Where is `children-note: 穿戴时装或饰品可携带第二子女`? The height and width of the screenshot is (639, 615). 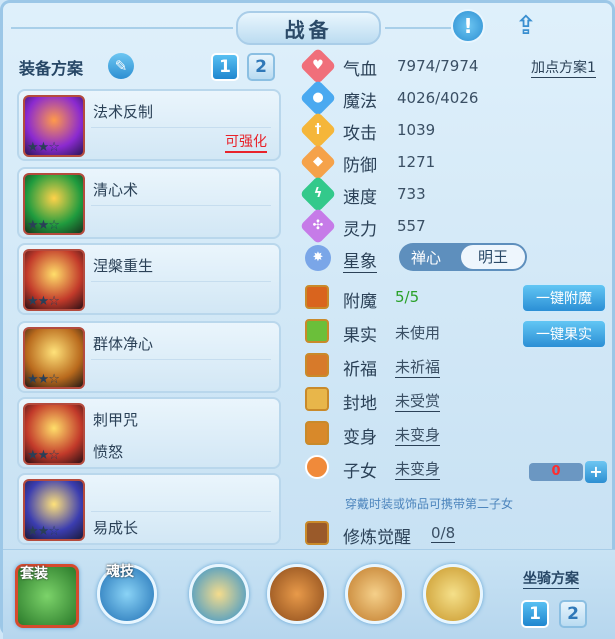 children-note: 穿戴时装或饰品可携带第二子女 is located at coordinates (429, 504).